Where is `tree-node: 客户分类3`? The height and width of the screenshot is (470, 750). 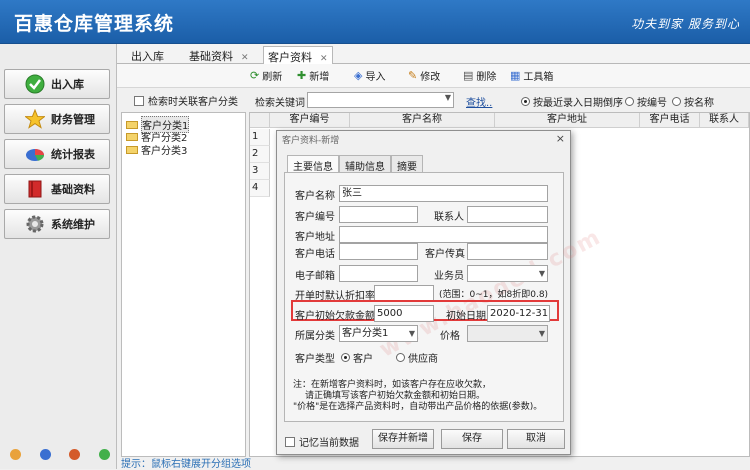
tree-node: 客户分类3 is located at coordinates (156, 149).